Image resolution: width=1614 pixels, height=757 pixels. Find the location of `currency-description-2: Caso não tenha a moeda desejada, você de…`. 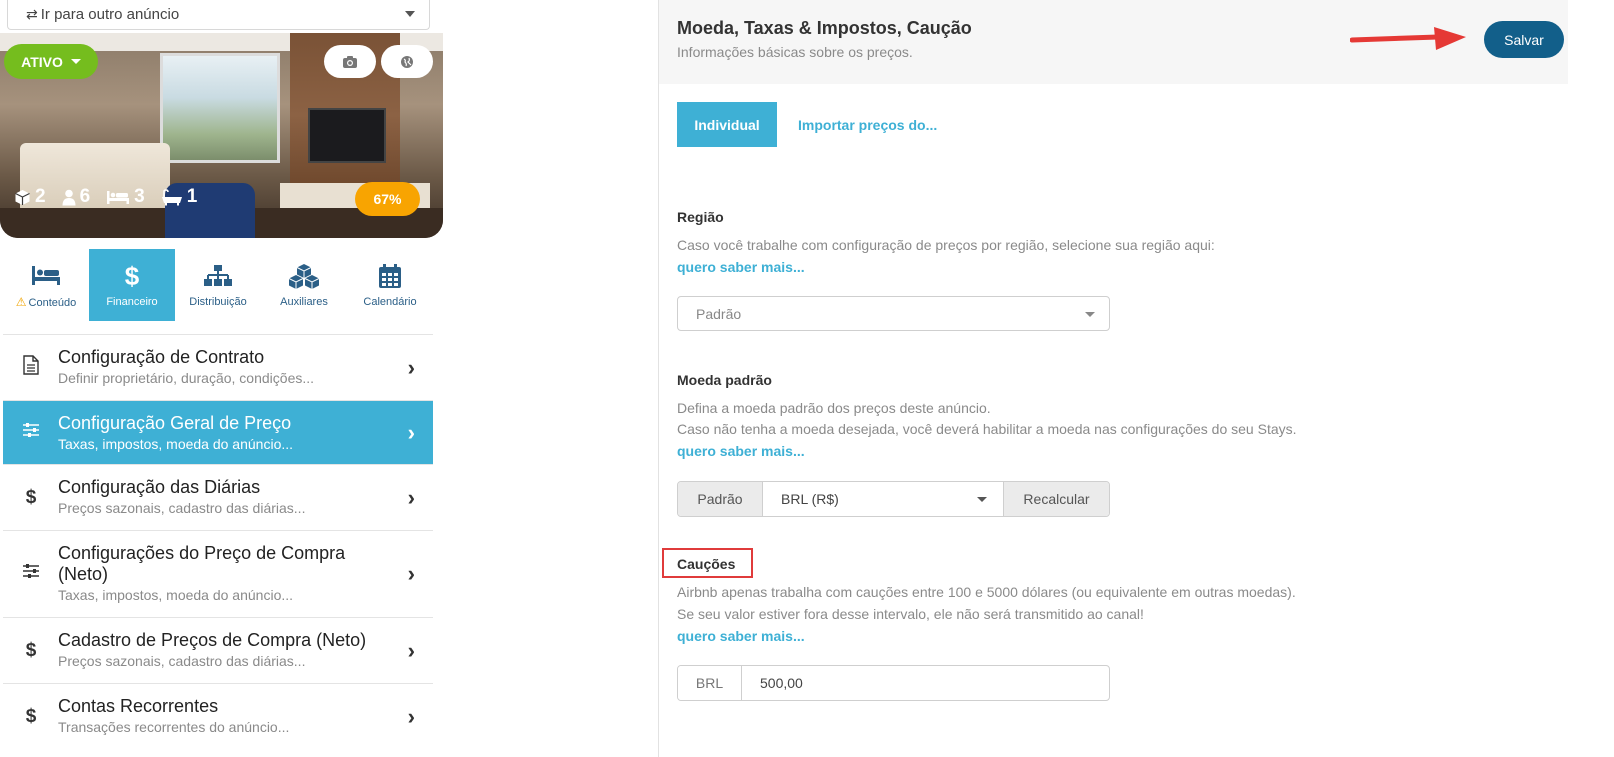

currency-description-2: Caso não tenha a moeda desejada, você de… is located at coordinates (987, 429).